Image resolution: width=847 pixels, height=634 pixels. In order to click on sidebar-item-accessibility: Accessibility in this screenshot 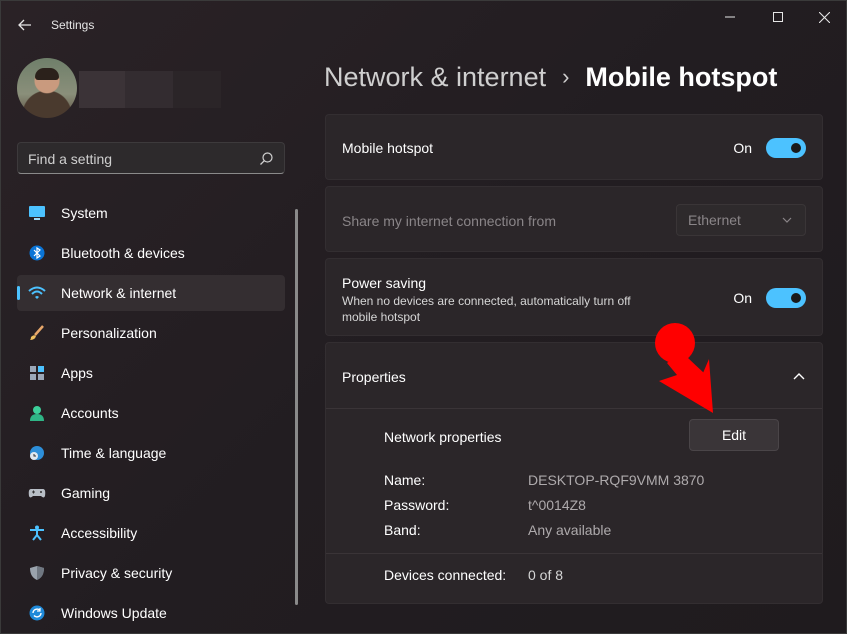, I will do `click(151, 533)`.